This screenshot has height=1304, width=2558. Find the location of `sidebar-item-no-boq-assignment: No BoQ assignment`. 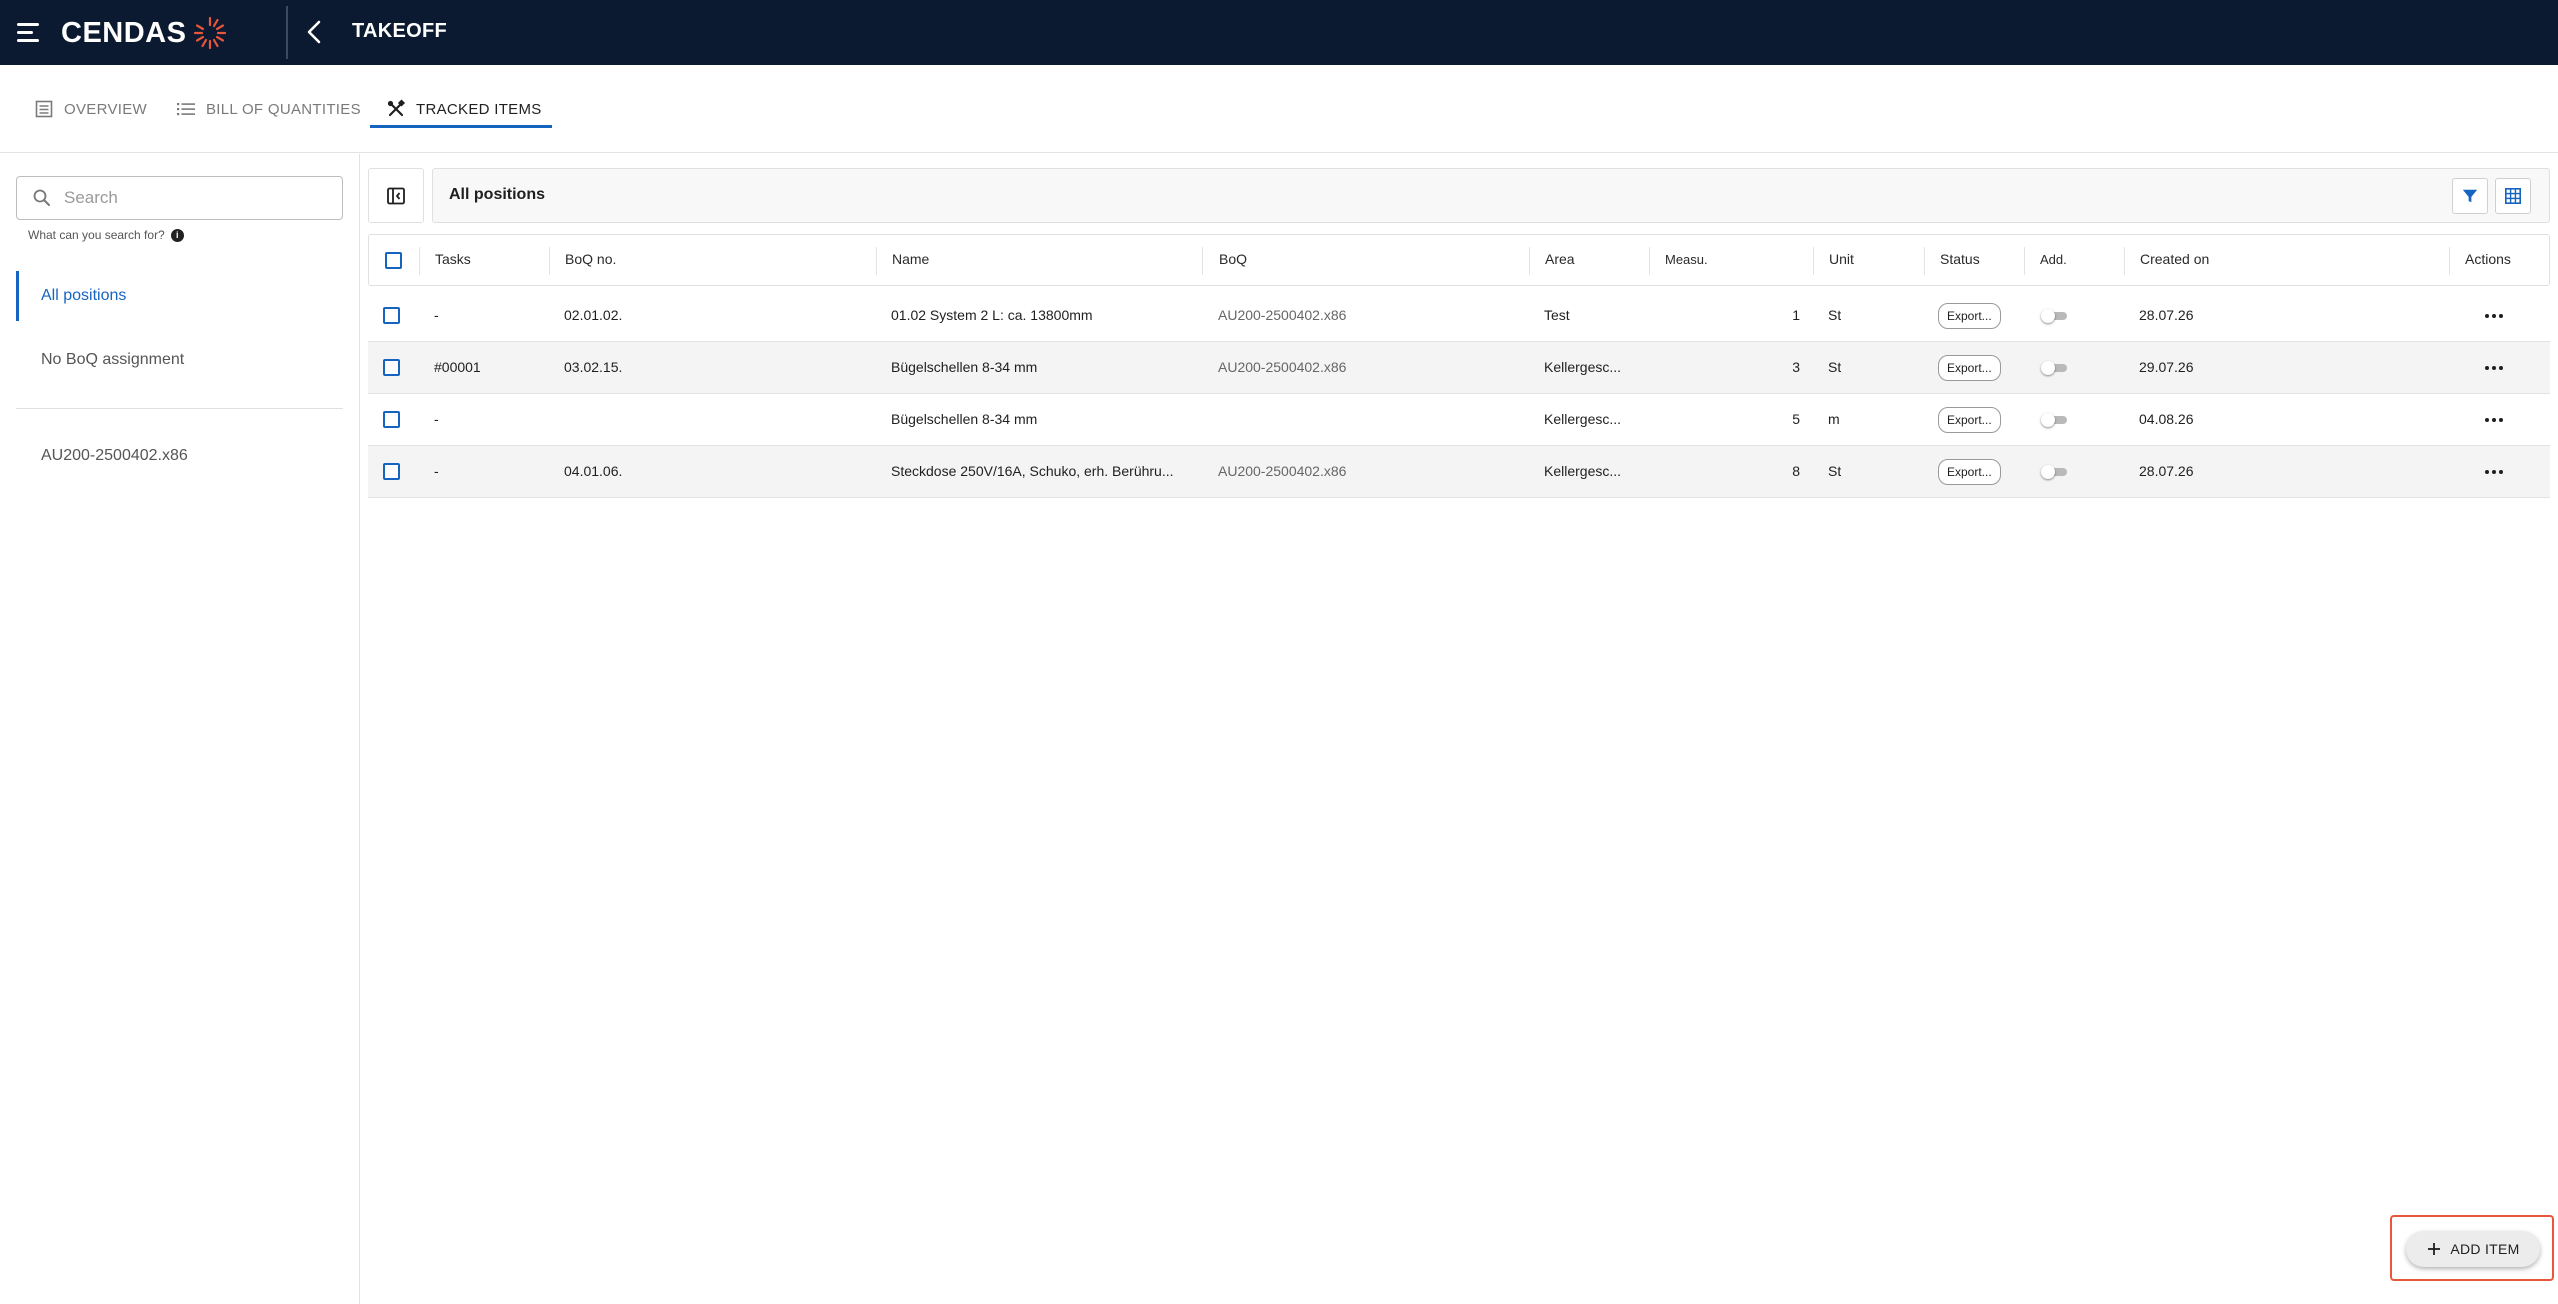

sidebar-item-no-boq-assignment: No BoQ assignment is located at coordinates (179, 360).